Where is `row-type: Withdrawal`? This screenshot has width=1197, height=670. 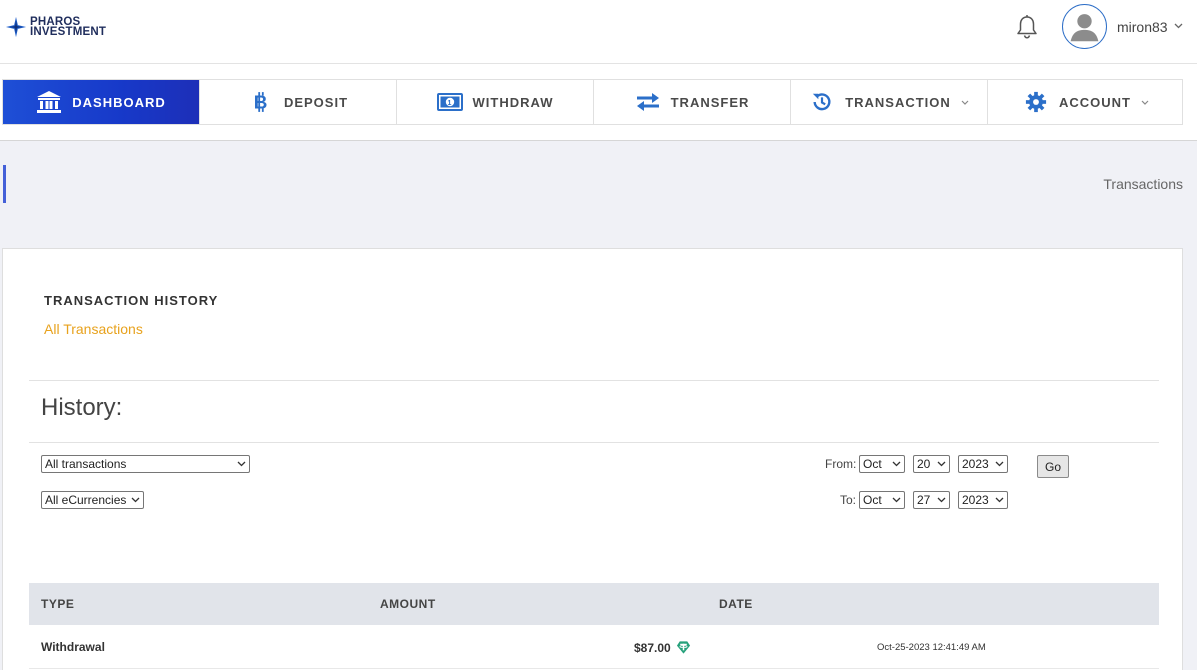 row-type: Withdrawal is located at coordinates (73, 647).